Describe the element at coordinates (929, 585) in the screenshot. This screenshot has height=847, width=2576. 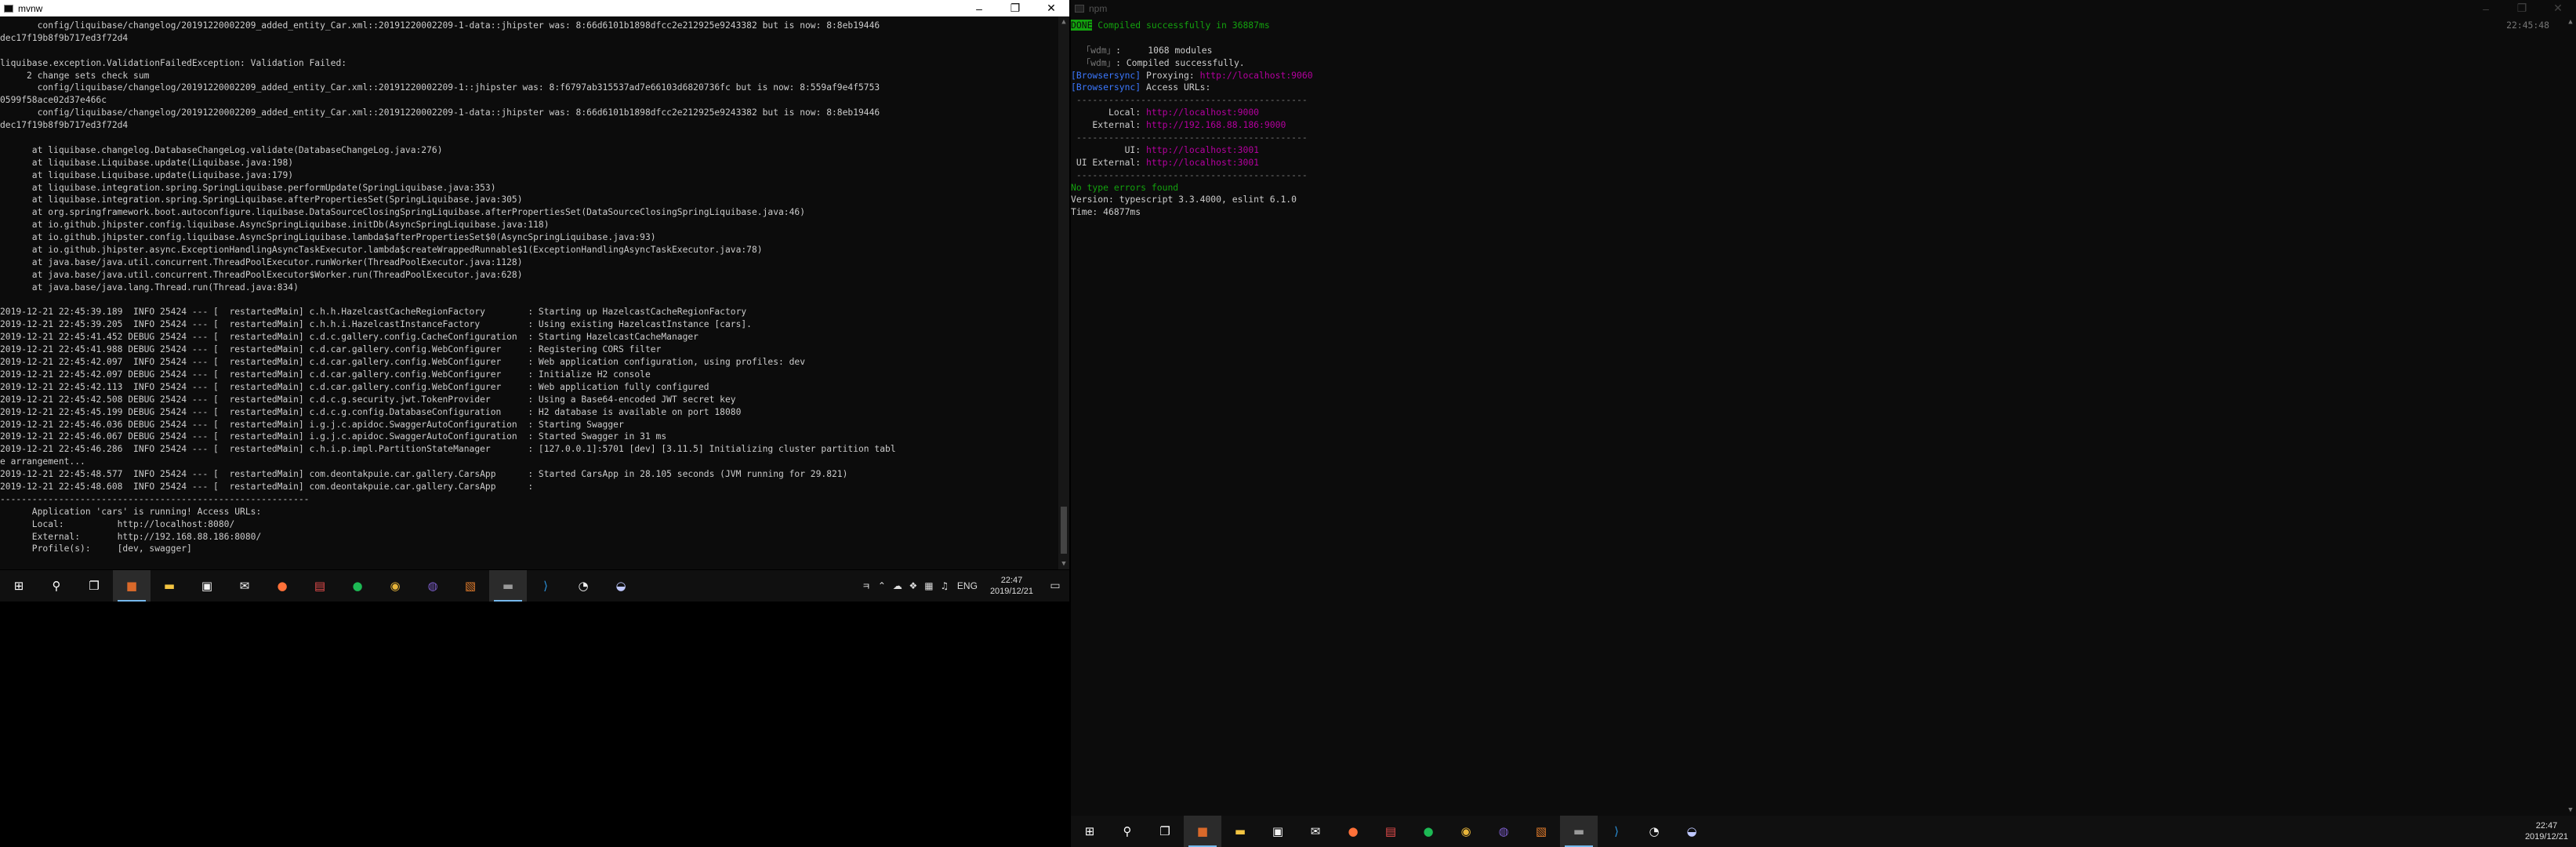
I see `network-icon: ▦` at that location.